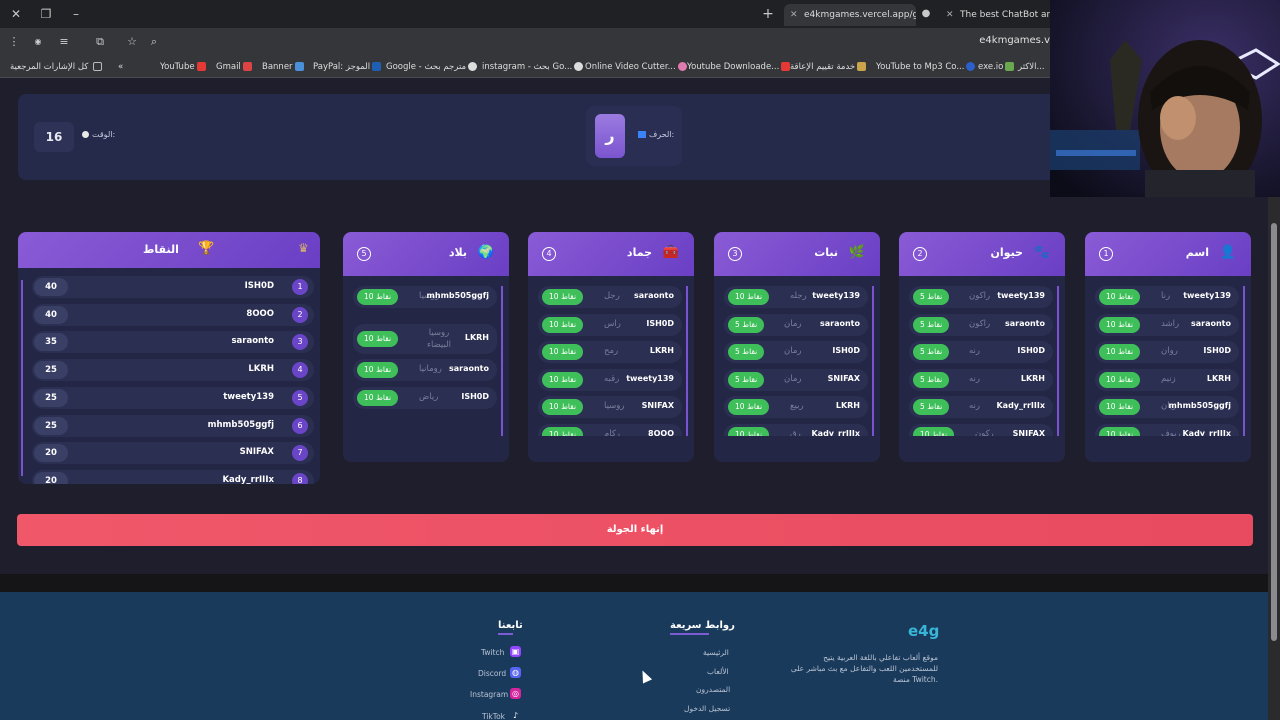 Image resolution: width=1280 pixels, height=720 pixels. What do you see at coordinates (656, 134) in the screenshot?
I see `letter-label: الحرف:` at bounding box center [656, 134].